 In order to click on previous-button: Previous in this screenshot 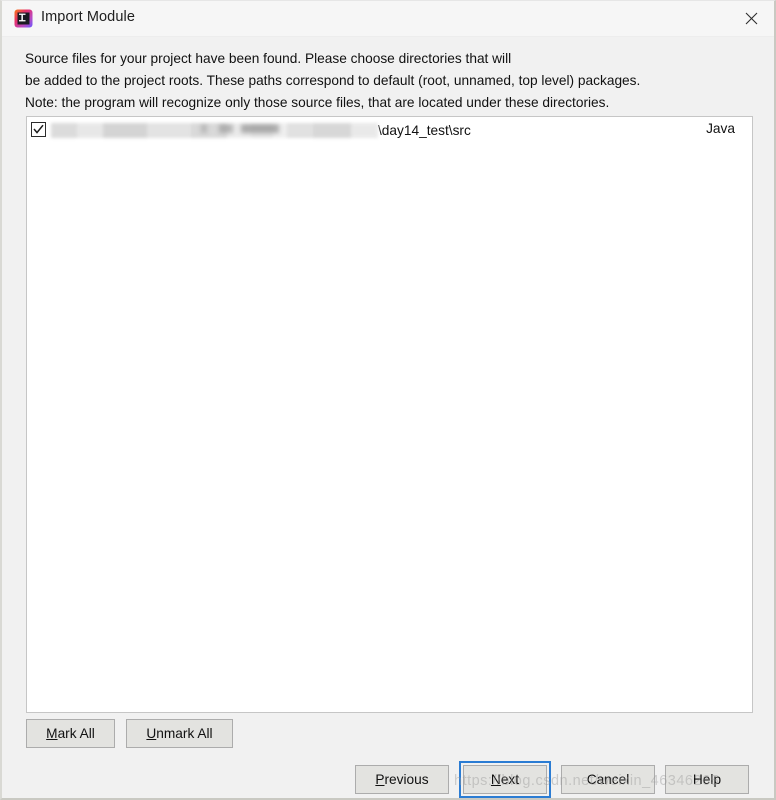, I will do `click(402, 779)`.